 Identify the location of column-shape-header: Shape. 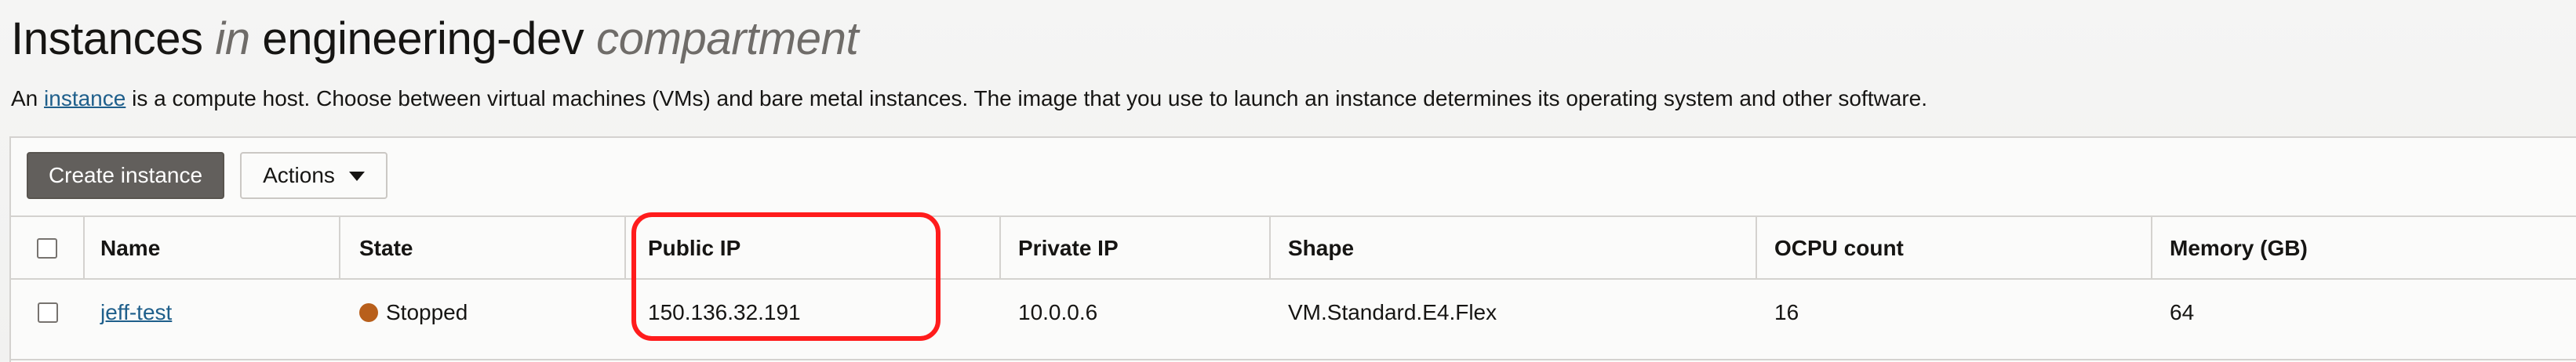
(1514, 248).